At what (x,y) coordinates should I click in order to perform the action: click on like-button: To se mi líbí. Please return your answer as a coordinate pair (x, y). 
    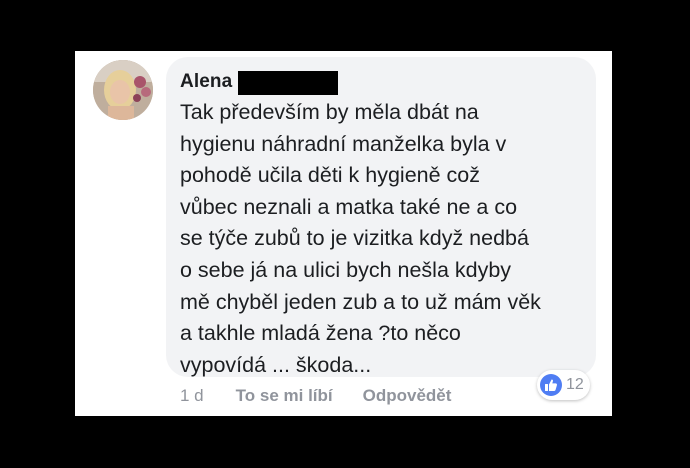
    Looking at the image, I should click on (284, 396).